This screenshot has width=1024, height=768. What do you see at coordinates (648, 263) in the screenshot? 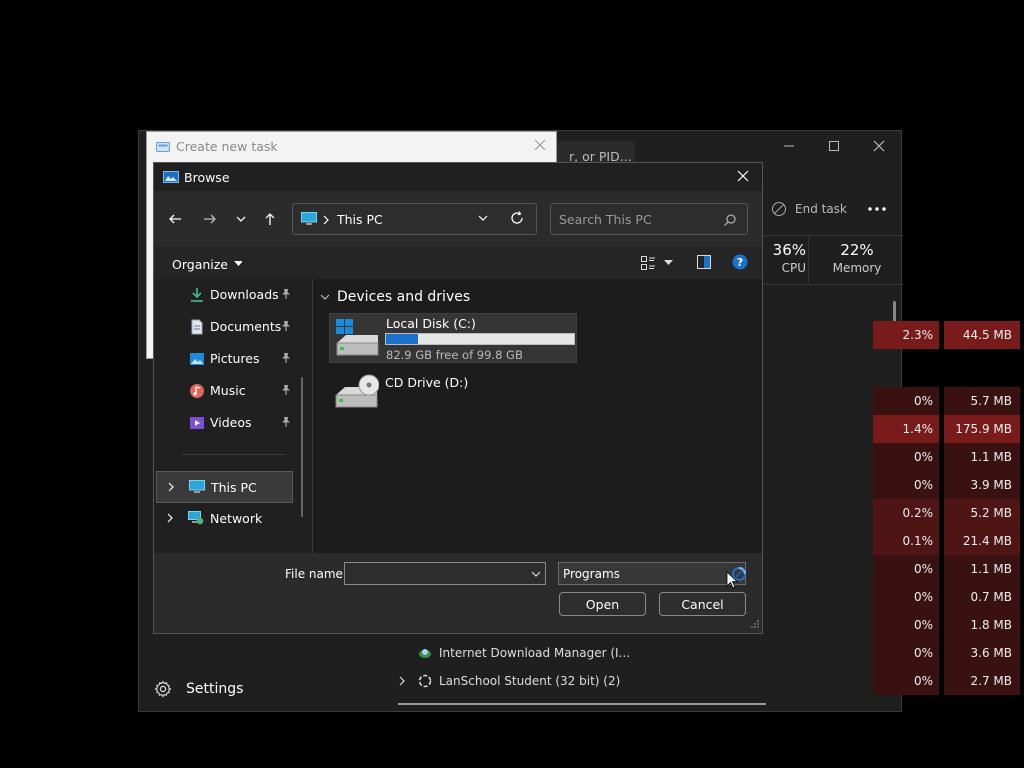
I see `view-icon` at bounding box center [648, 263].